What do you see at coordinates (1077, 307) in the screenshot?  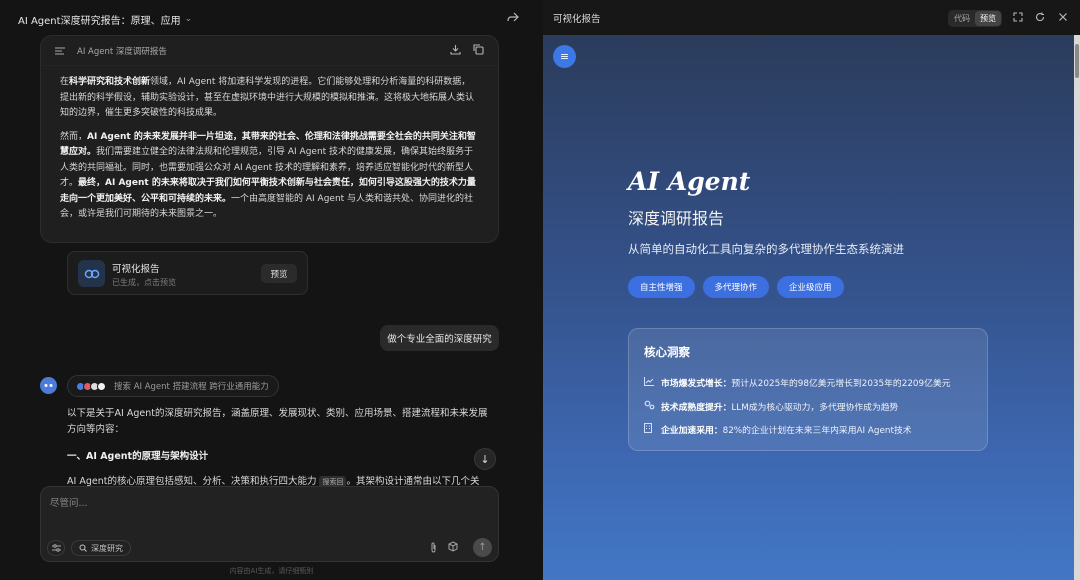 I see `scrollbar-track` at bounding box center [1077, 307].